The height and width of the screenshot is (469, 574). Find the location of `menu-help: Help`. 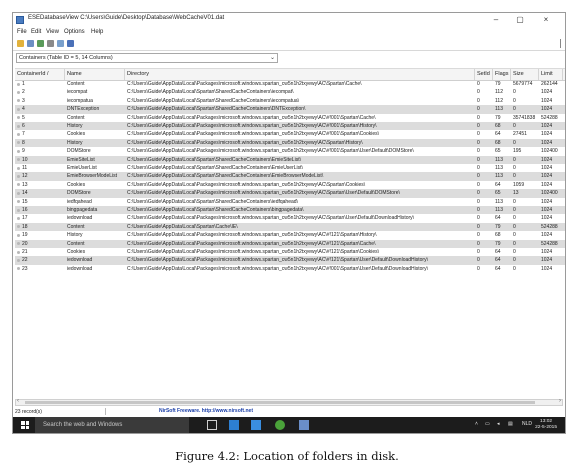

menu-help: Help is located at coordinates (97, 32).